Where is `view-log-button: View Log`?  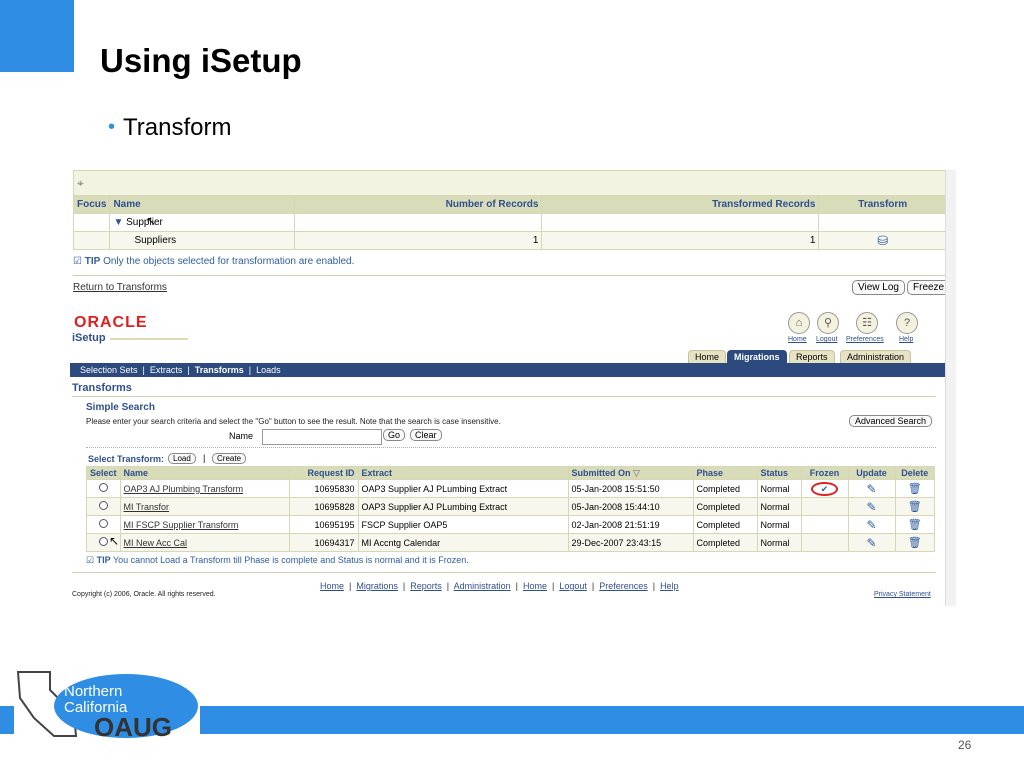
view-log-button: View Log is located at coordinates (878, 287).